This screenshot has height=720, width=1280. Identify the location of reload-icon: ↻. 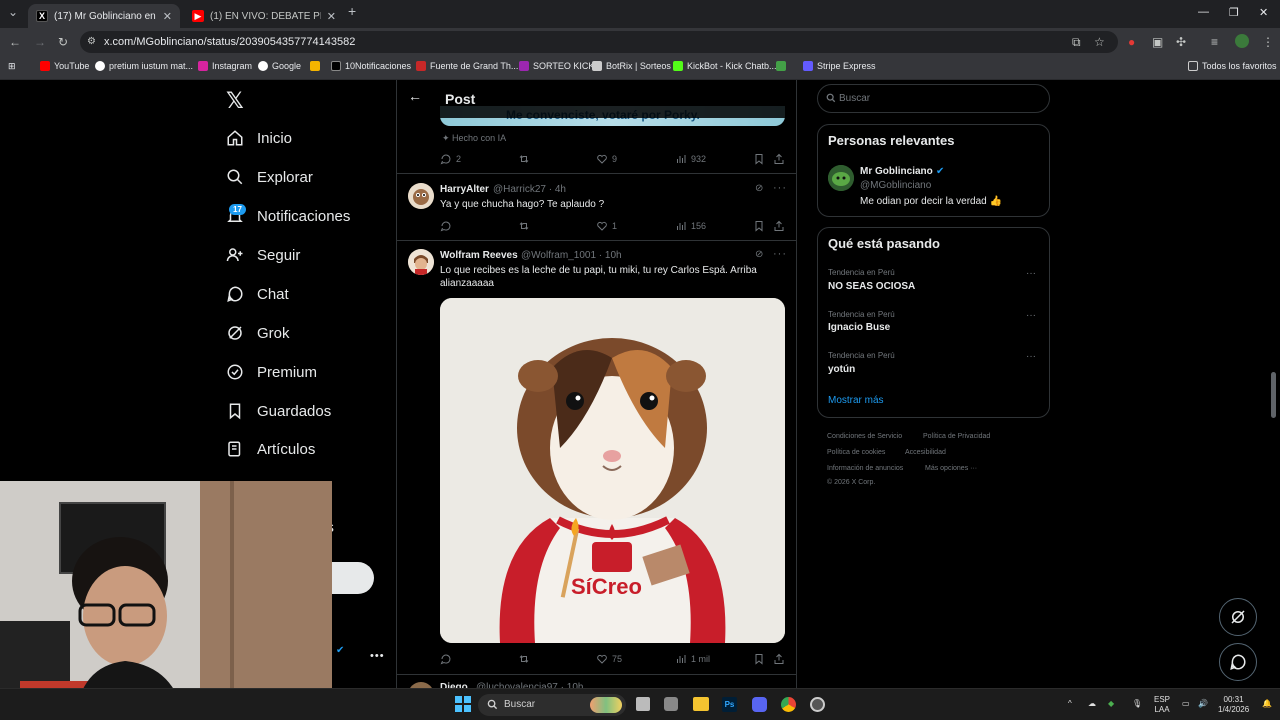
(63, 42).